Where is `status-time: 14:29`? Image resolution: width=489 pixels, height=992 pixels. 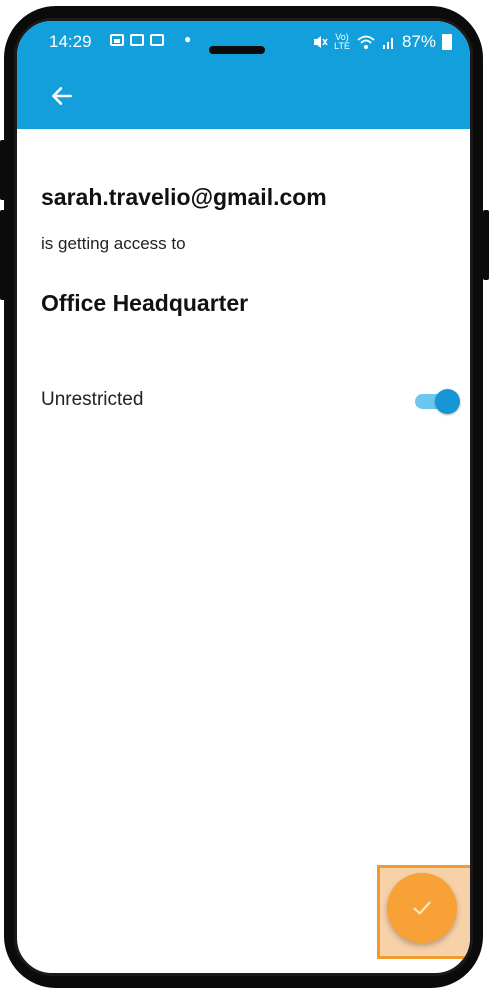
status-time: 14:29 is located at coordinates (70, 41).